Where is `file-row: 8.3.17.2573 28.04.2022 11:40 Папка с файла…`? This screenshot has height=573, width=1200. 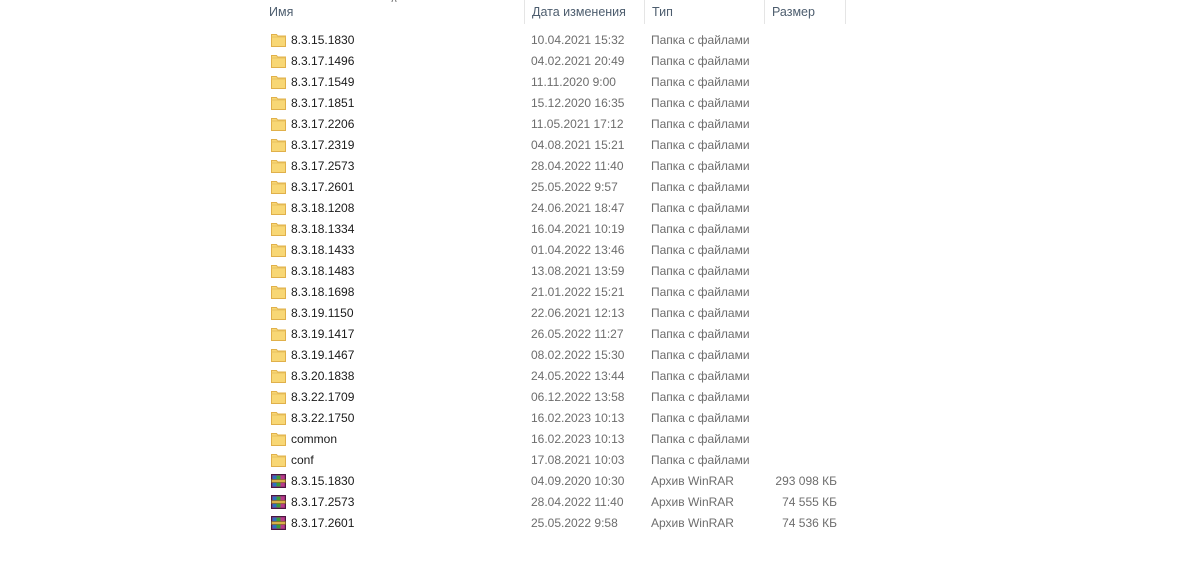
file-row: 8.3.17.2573 28.04.2022 11:40 Папка с файла… is located at coordinates (554, 166).